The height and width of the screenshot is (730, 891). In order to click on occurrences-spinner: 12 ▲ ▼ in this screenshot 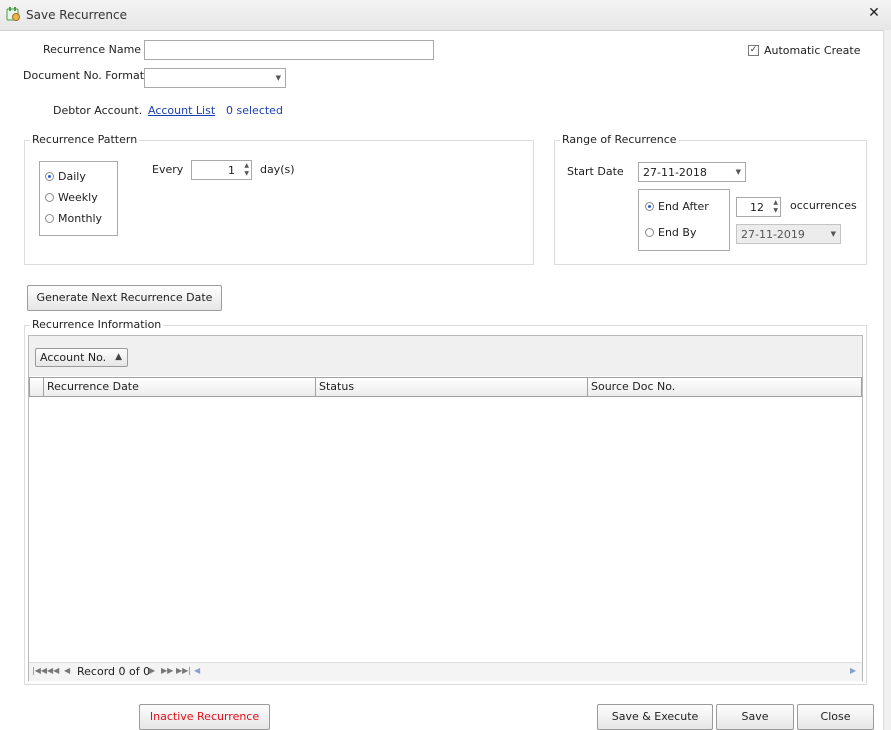, I will do `click(758, 207)`.